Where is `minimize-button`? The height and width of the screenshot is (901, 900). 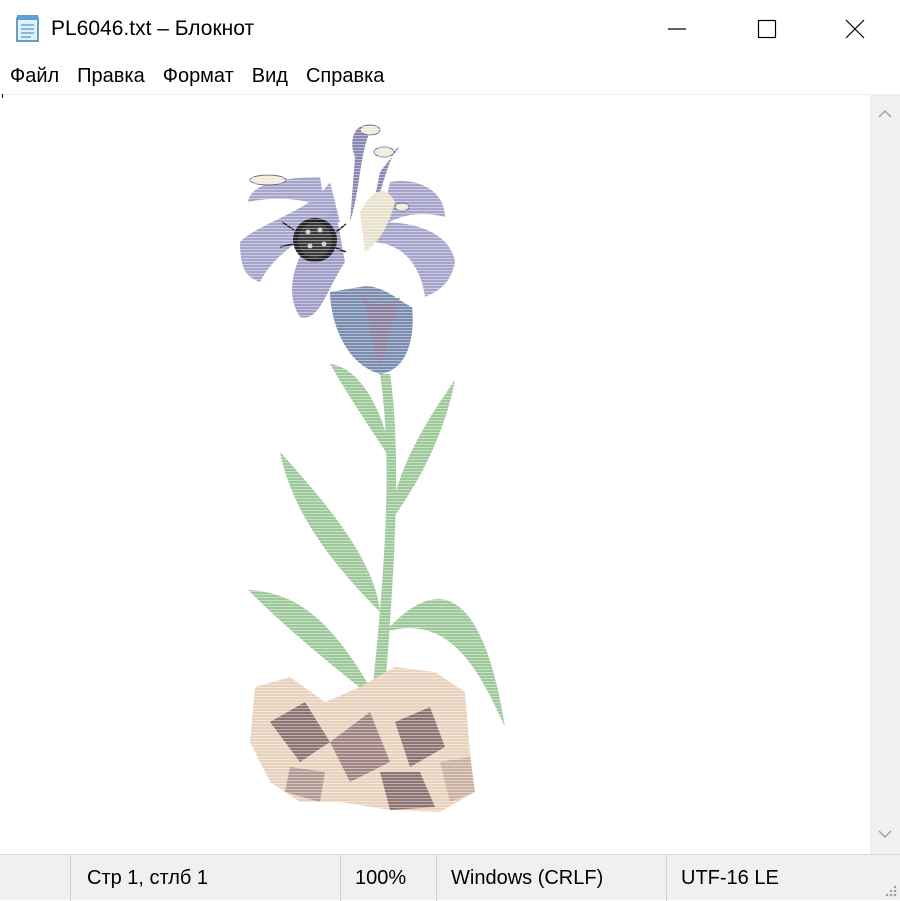 minimize-button is located at coordinates (677, 29).